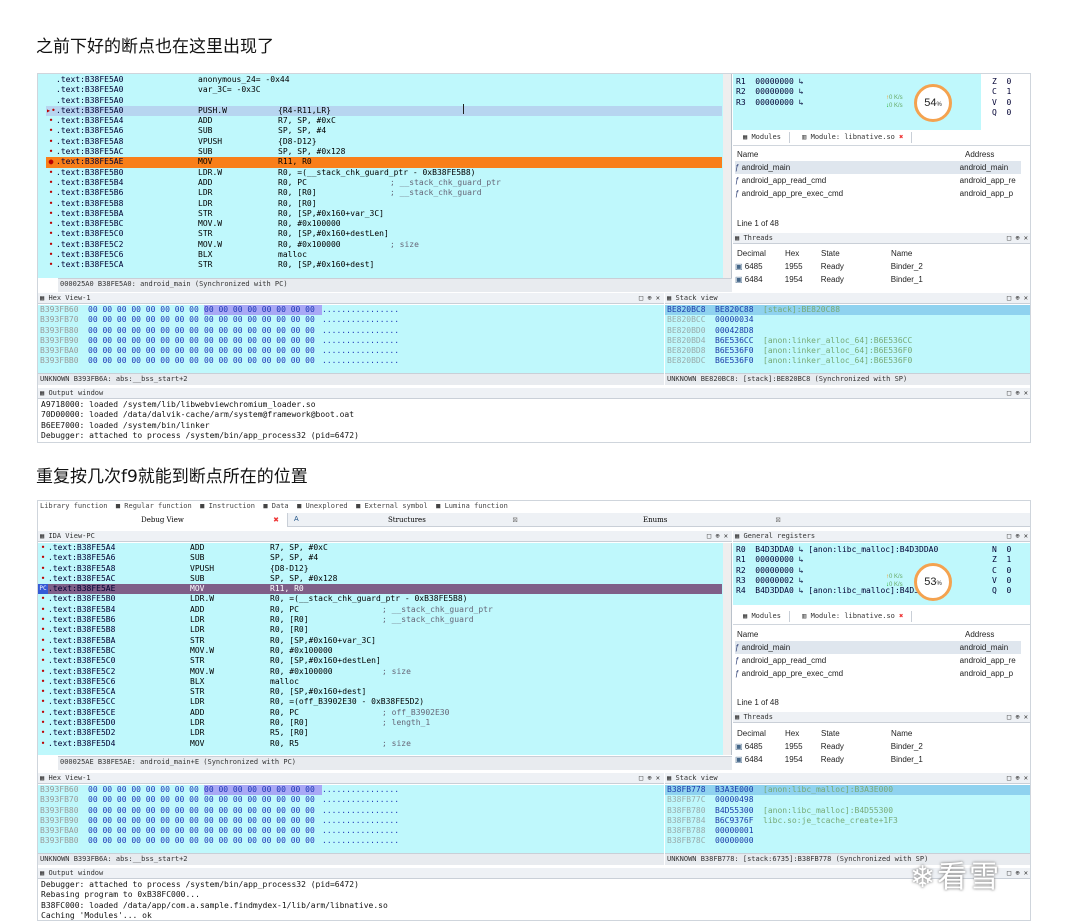 The height and width of the screenshot is (921, 1077). Describe the element at coordinates (384, 90) in the screenshot. I see `ida-line: .text:B38FE5A0 var_3C= -0x3C` at that location.